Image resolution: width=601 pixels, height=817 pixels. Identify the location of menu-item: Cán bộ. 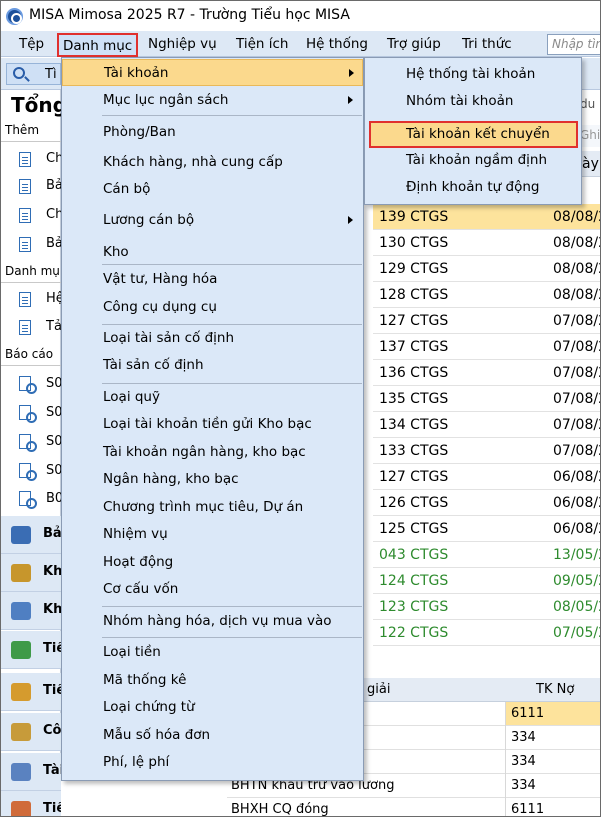
(212, 189).